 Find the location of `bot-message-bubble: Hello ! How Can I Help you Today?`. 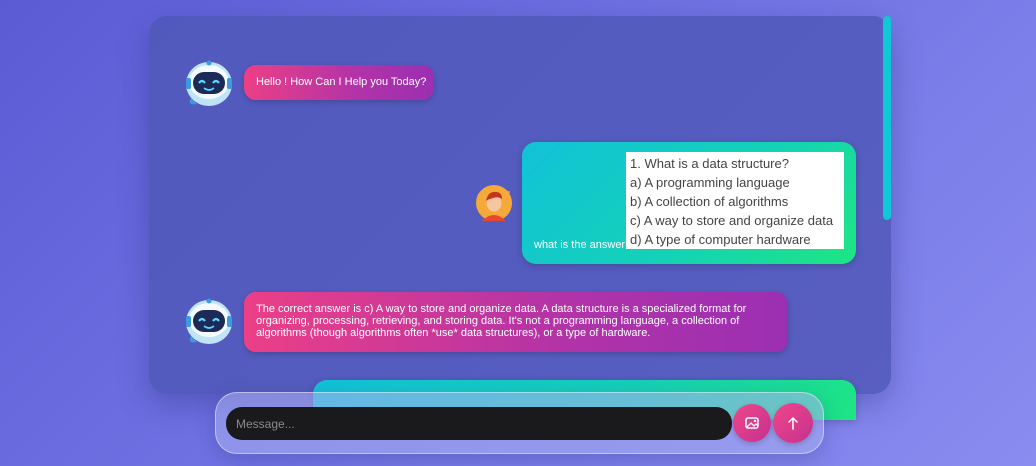

bot-message-bubble: Hello ! How Can I Help you Today? is located at coordinates (339, 82).